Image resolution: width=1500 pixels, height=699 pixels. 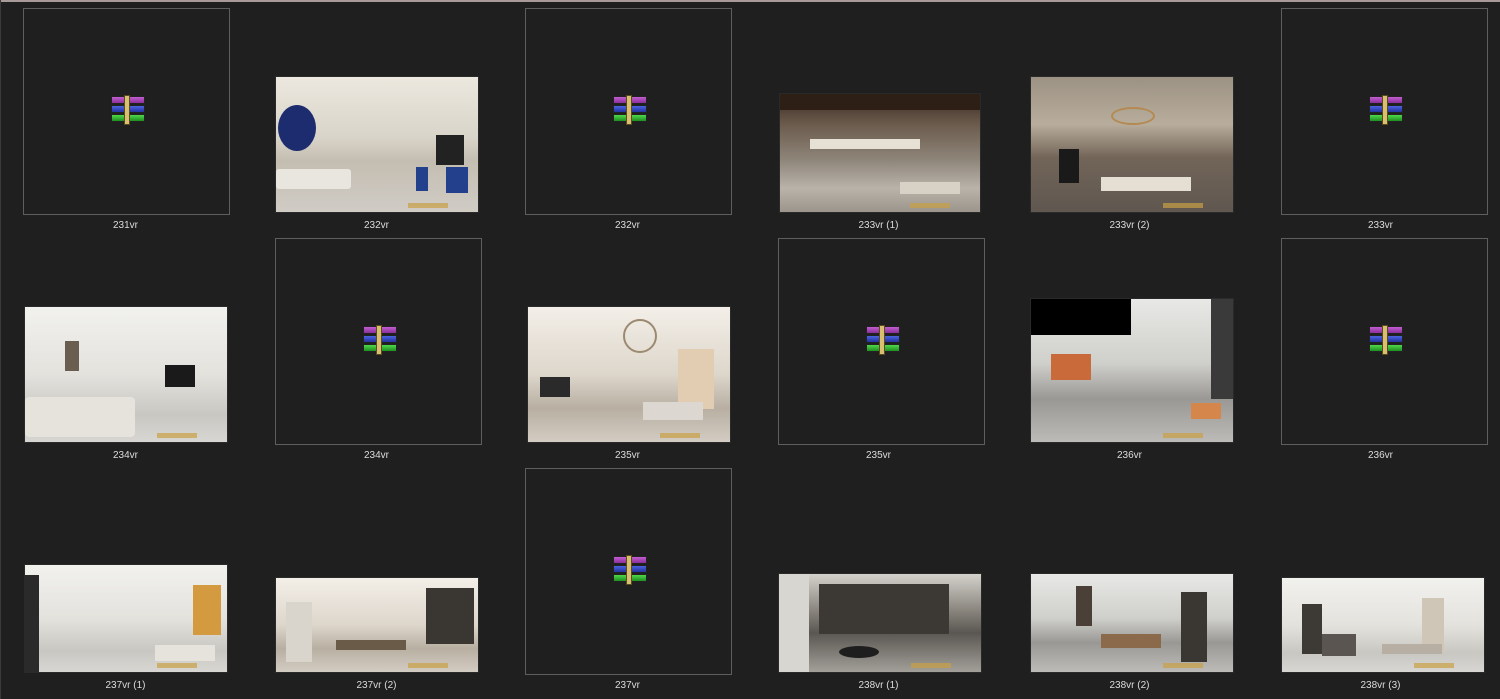 What do you see at coordinates (627, 685) in the screenshot?
I see `file-name: 237vr` at bounding box center [627, 685].